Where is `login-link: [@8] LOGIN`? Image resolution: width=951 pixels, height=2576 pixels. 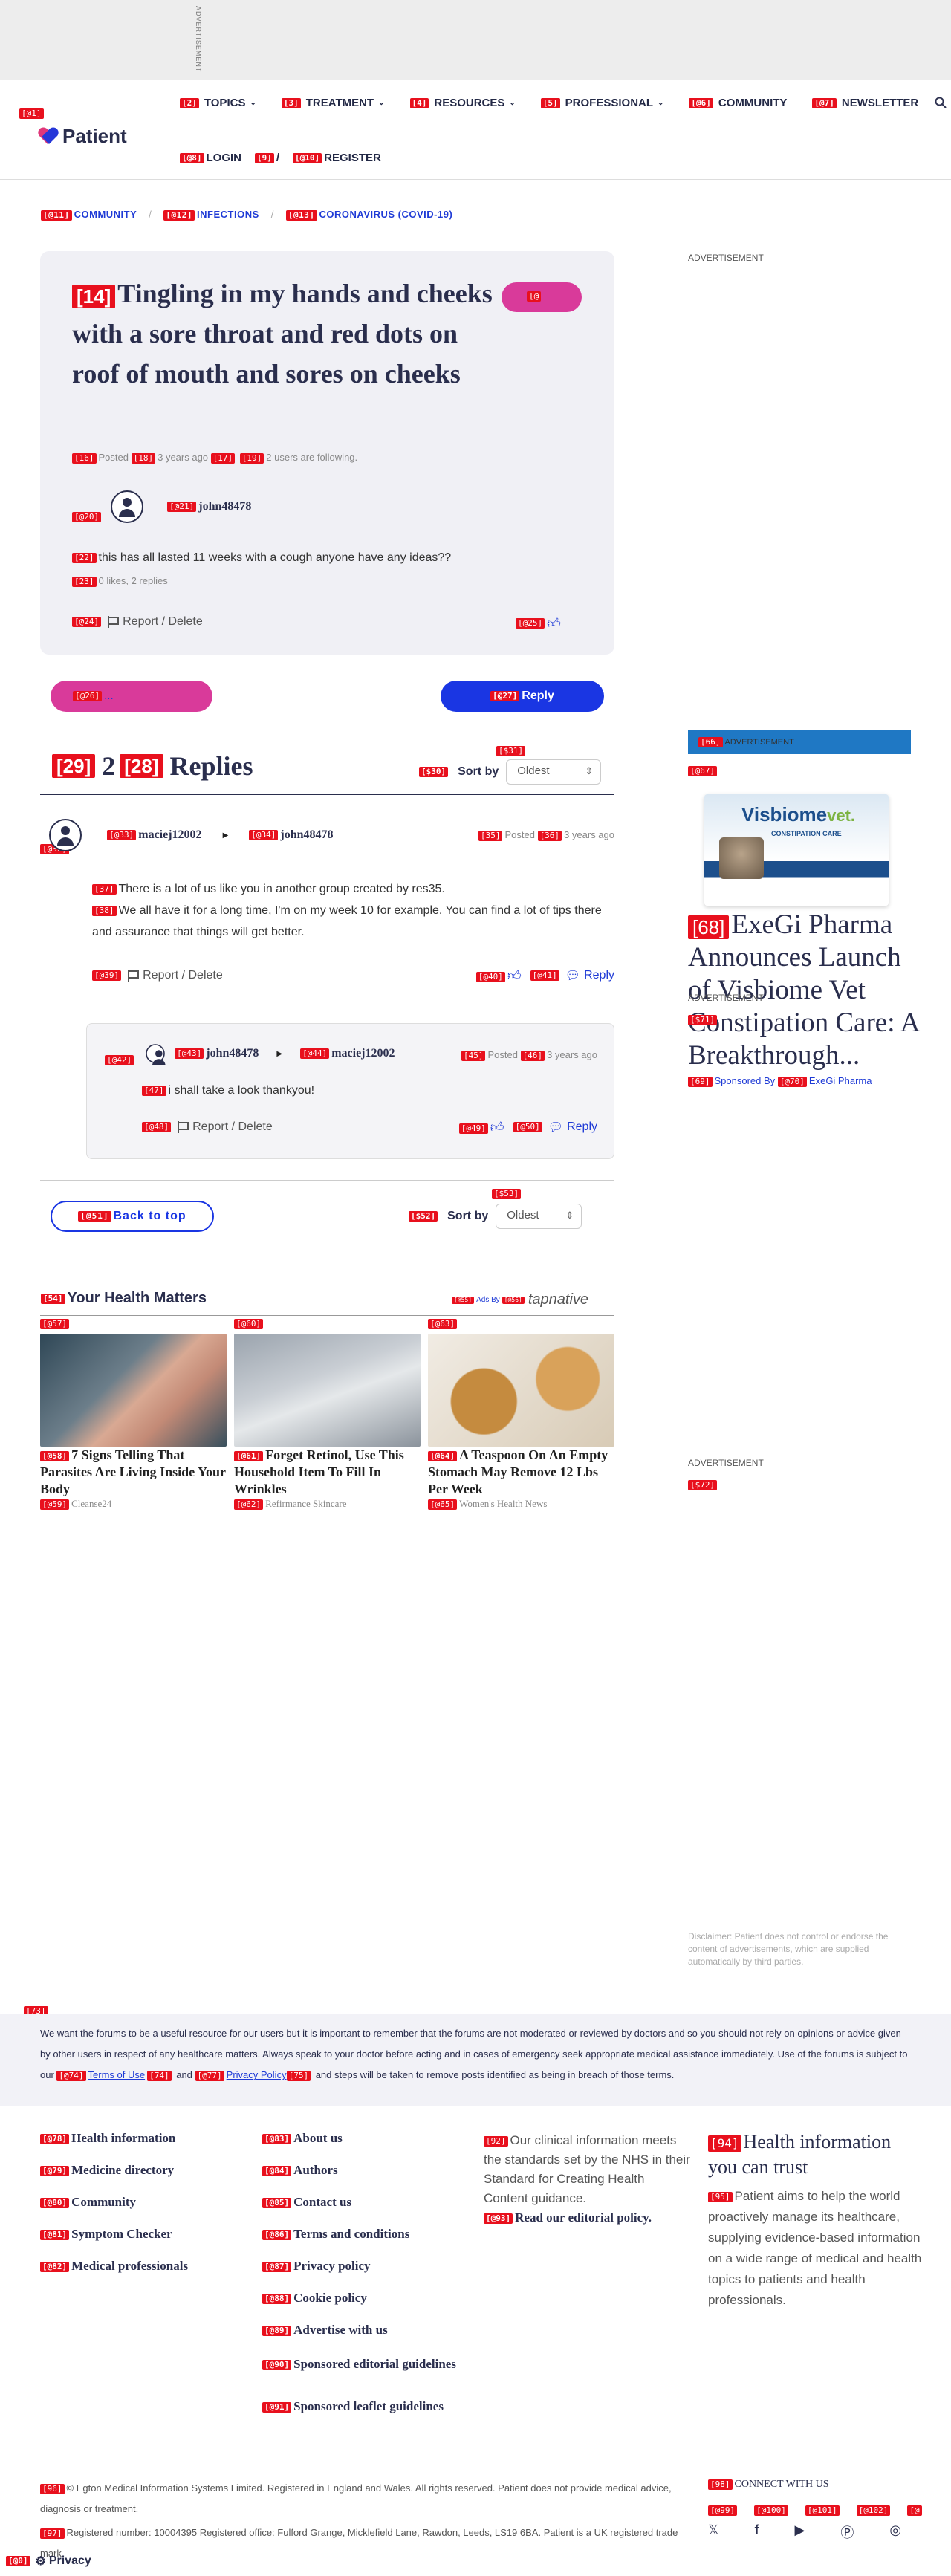
login-link: [@8] LOGIN is located at coordinates (210, 158).